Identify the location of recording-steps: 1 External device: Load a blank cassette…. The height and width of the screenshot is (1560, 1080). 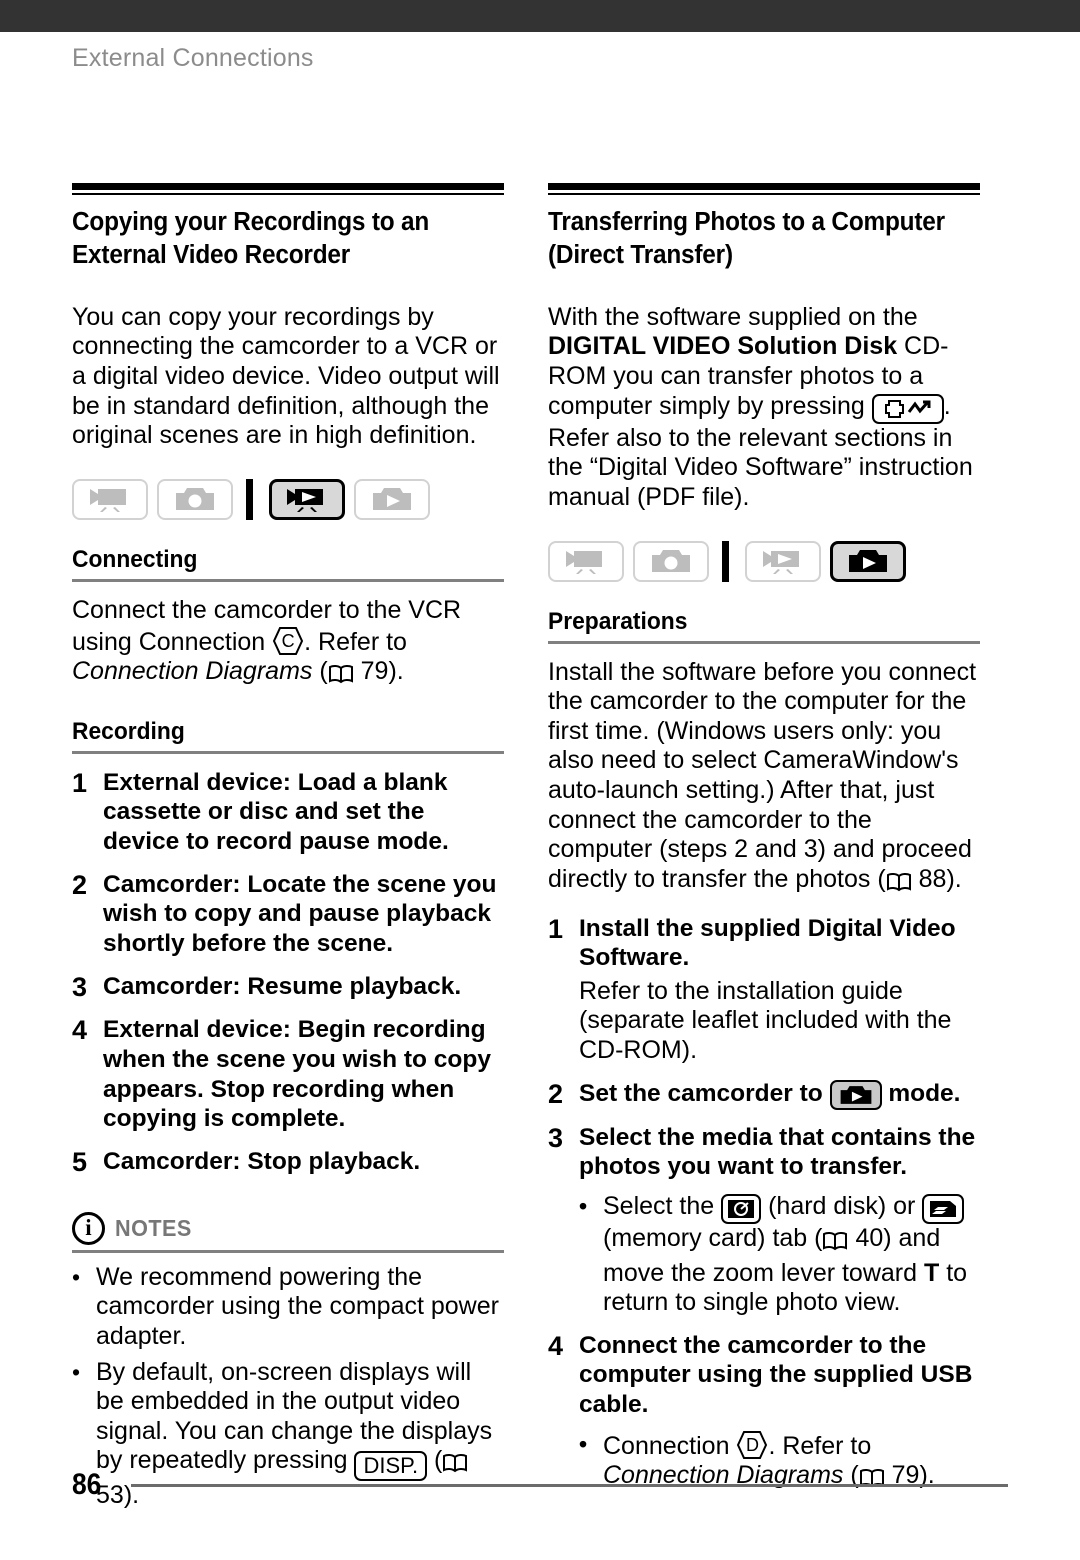
(288, 973).